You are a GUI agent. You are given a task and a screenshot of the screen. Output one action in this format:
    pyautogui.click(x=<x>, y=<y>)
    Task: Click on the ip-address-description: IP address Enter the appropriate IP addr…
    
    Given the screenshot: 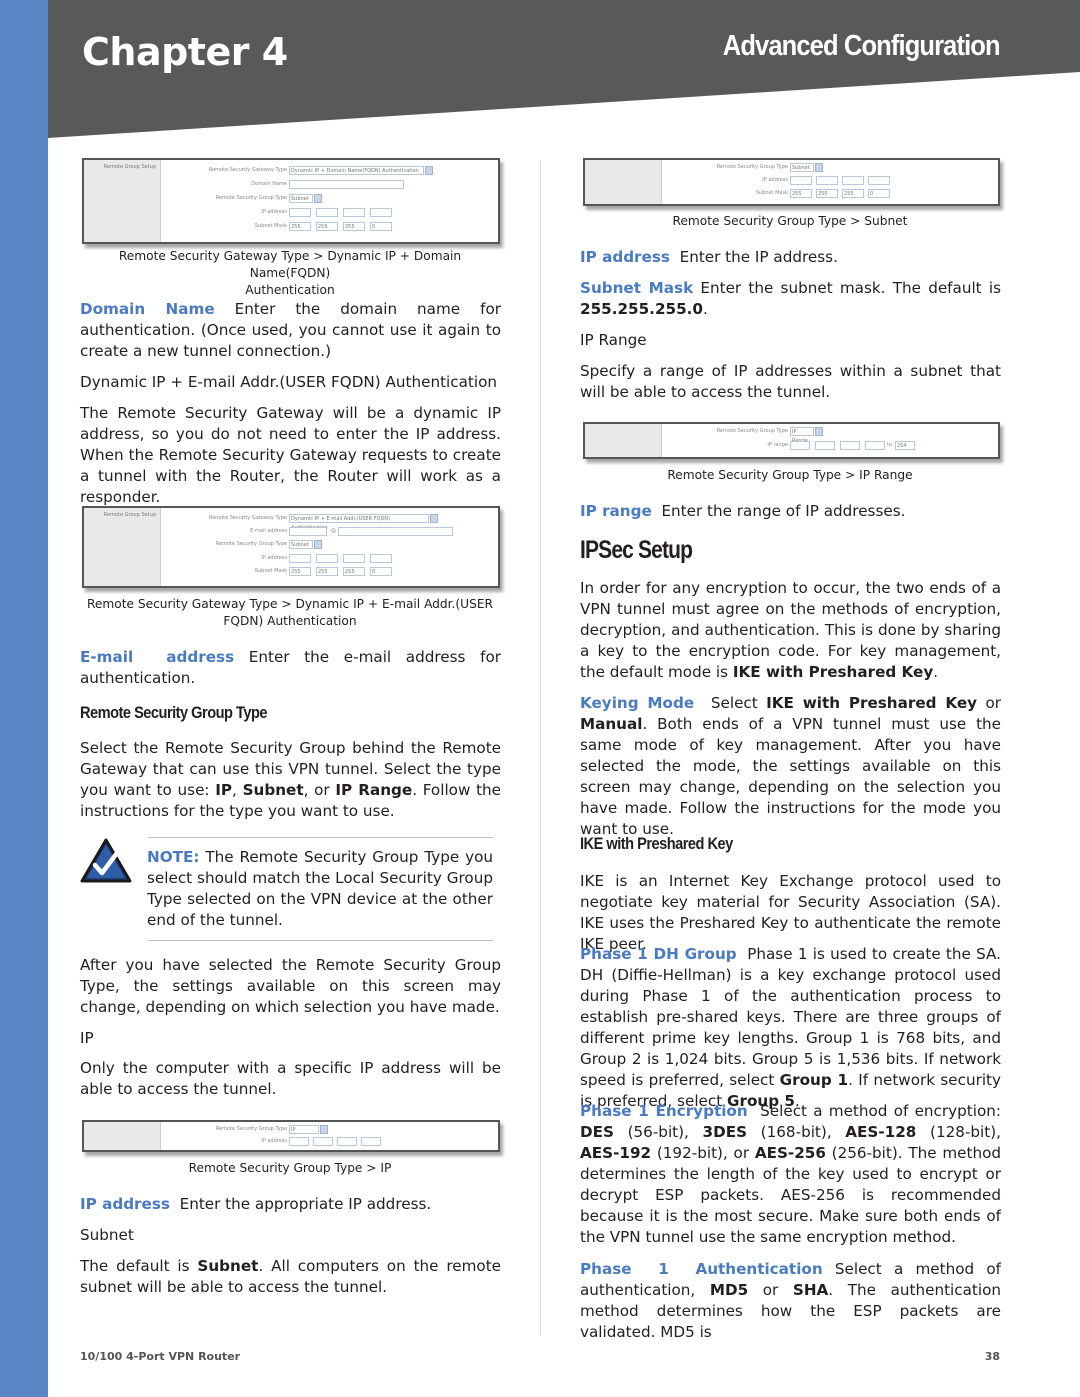 What is the action you would take?
    pyautogui.click(x=290, y=1204)
    